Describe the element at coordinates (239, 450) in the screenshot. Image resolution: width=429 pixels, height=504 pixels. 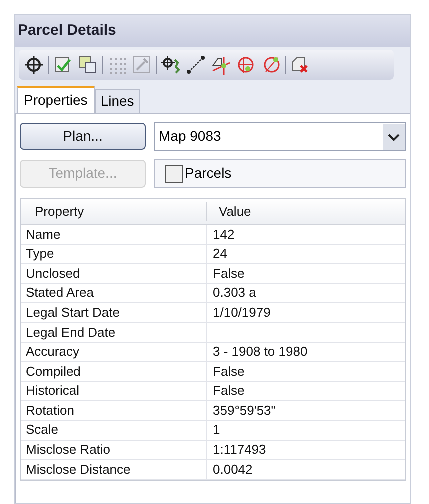
I see `value-cell-text: 1:117493` at that location.